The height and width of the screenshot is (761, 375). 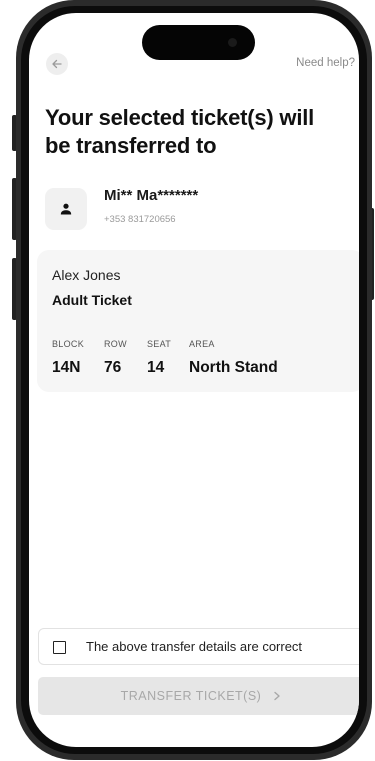 I want to click on recipient-avatar, so click(x=66, y=209).